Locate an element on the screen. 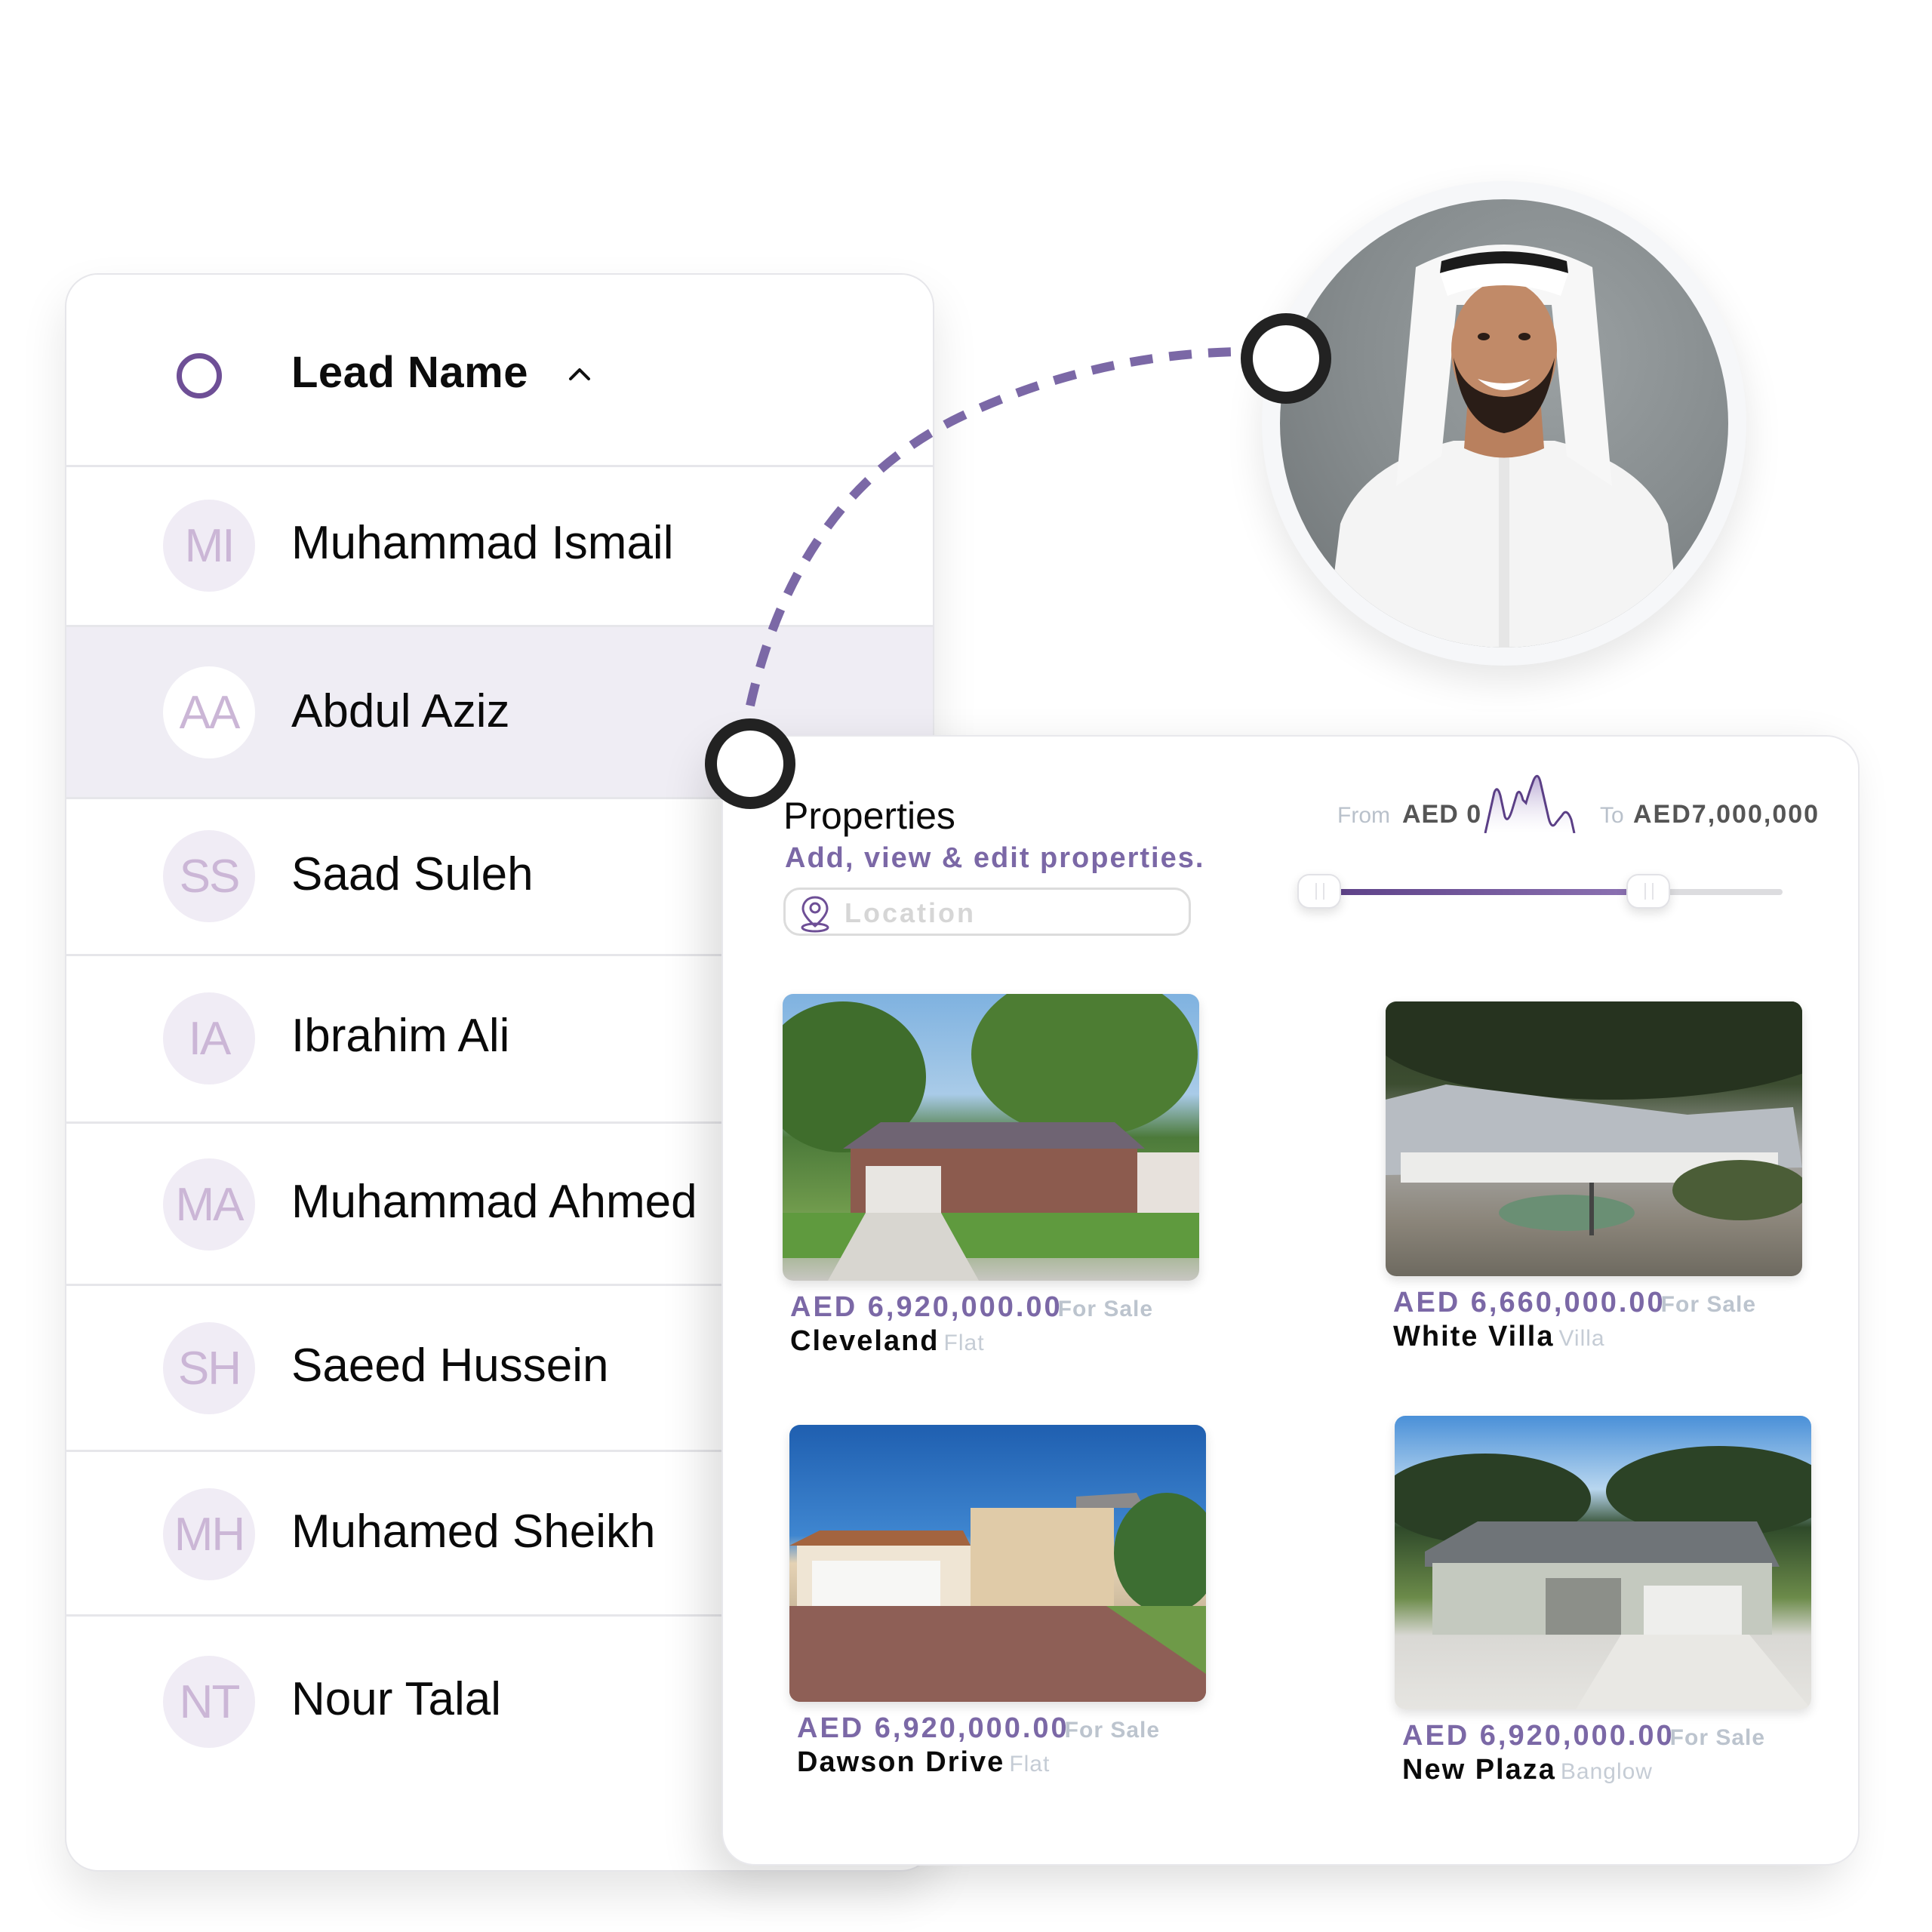 Image resolution: width=1932 pixels, height=1932 pixels. property-name: Dawson Drive is located at coordinates (901, 1762).